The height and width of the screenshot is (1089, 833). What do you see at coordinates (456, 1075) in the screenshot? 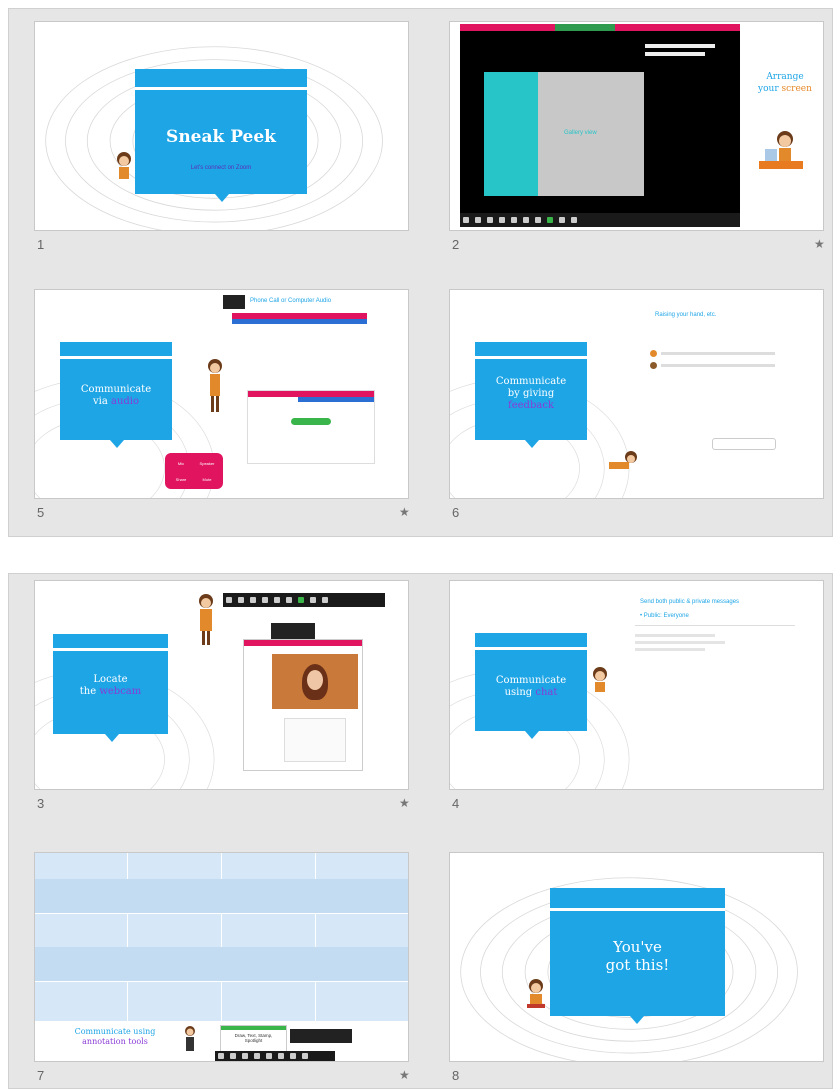
I see `slide-number-8: 8` at bounding box center [456, 1075].